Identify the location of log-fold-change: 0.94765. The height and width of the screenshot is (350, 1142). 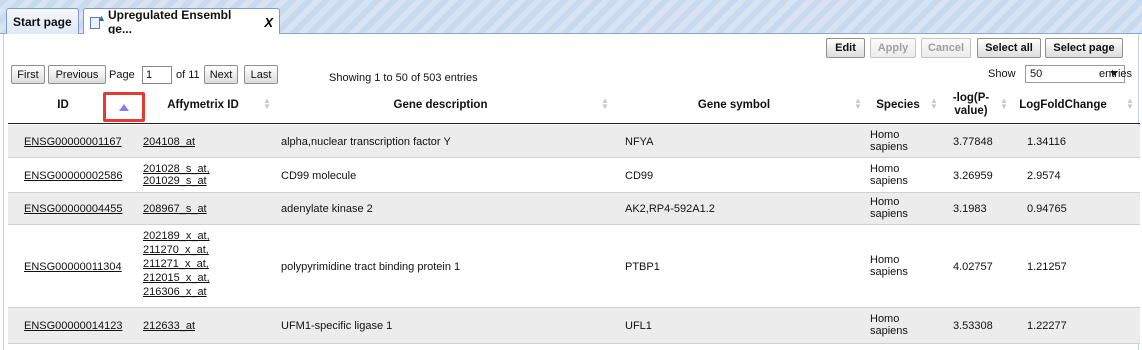
(1047, 209).